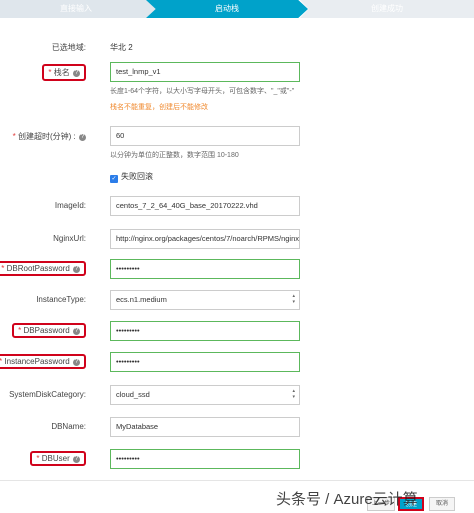 Image resolution: width=474 pixels, height=513 pixels. I want to click on db-user-label: * DBUser ?, so click(58, 458).